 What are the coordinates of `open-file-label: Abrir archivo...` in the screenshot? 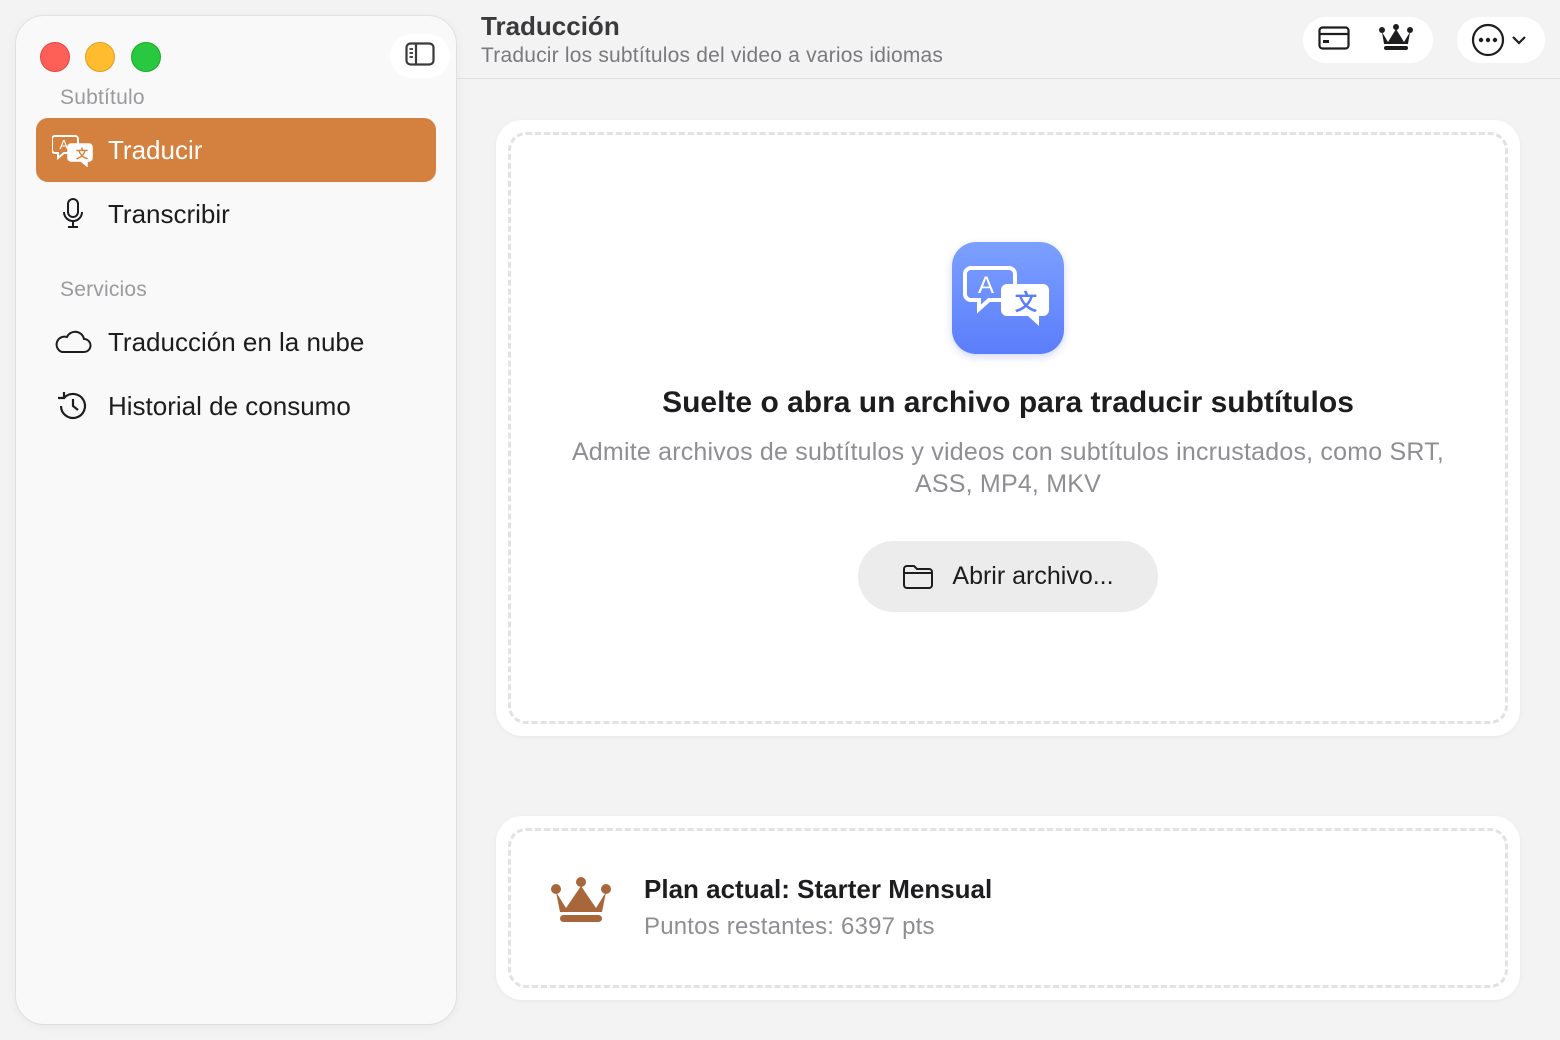 It's located at (1033, 576).